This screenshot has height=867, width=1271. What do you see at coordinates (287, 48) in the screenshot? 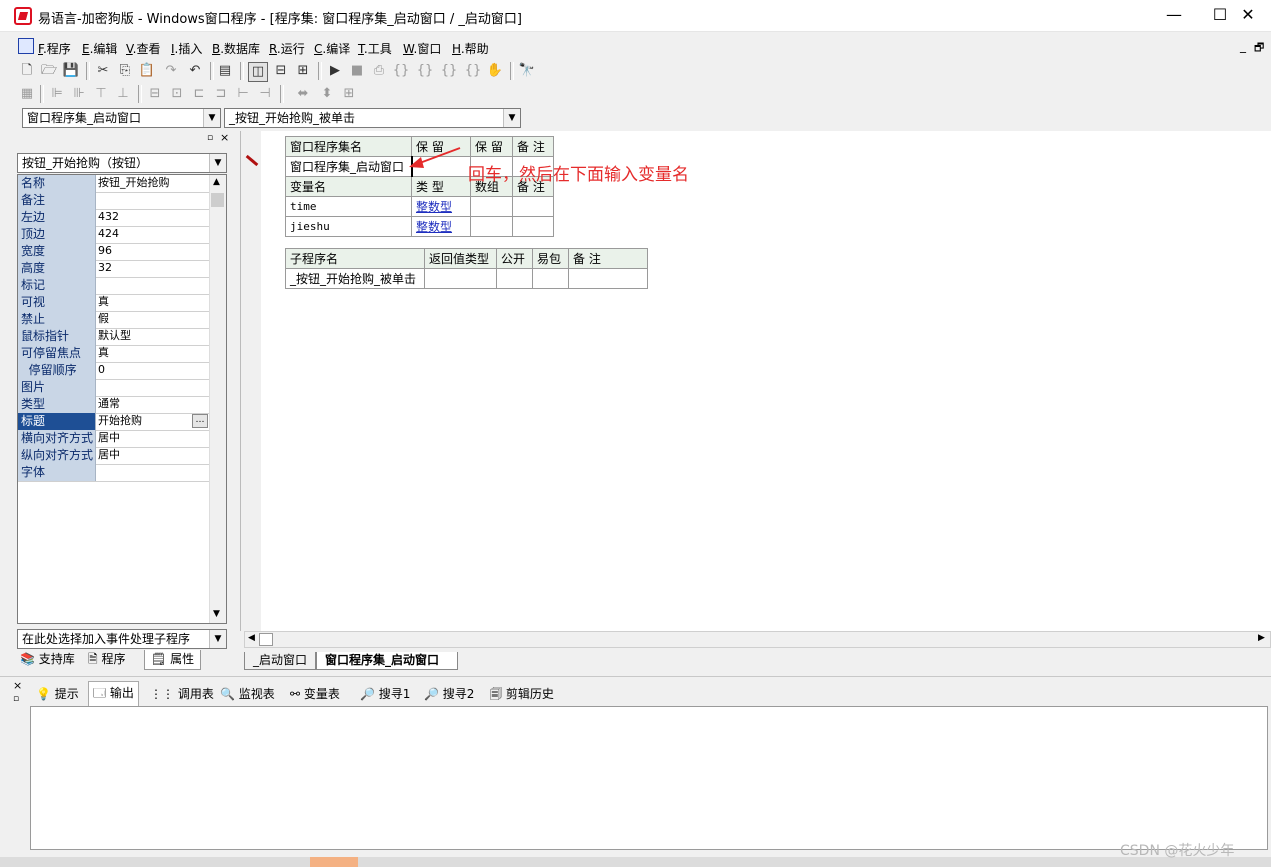
I see `menu-run: R.运行` at bounding box center [287, 48].